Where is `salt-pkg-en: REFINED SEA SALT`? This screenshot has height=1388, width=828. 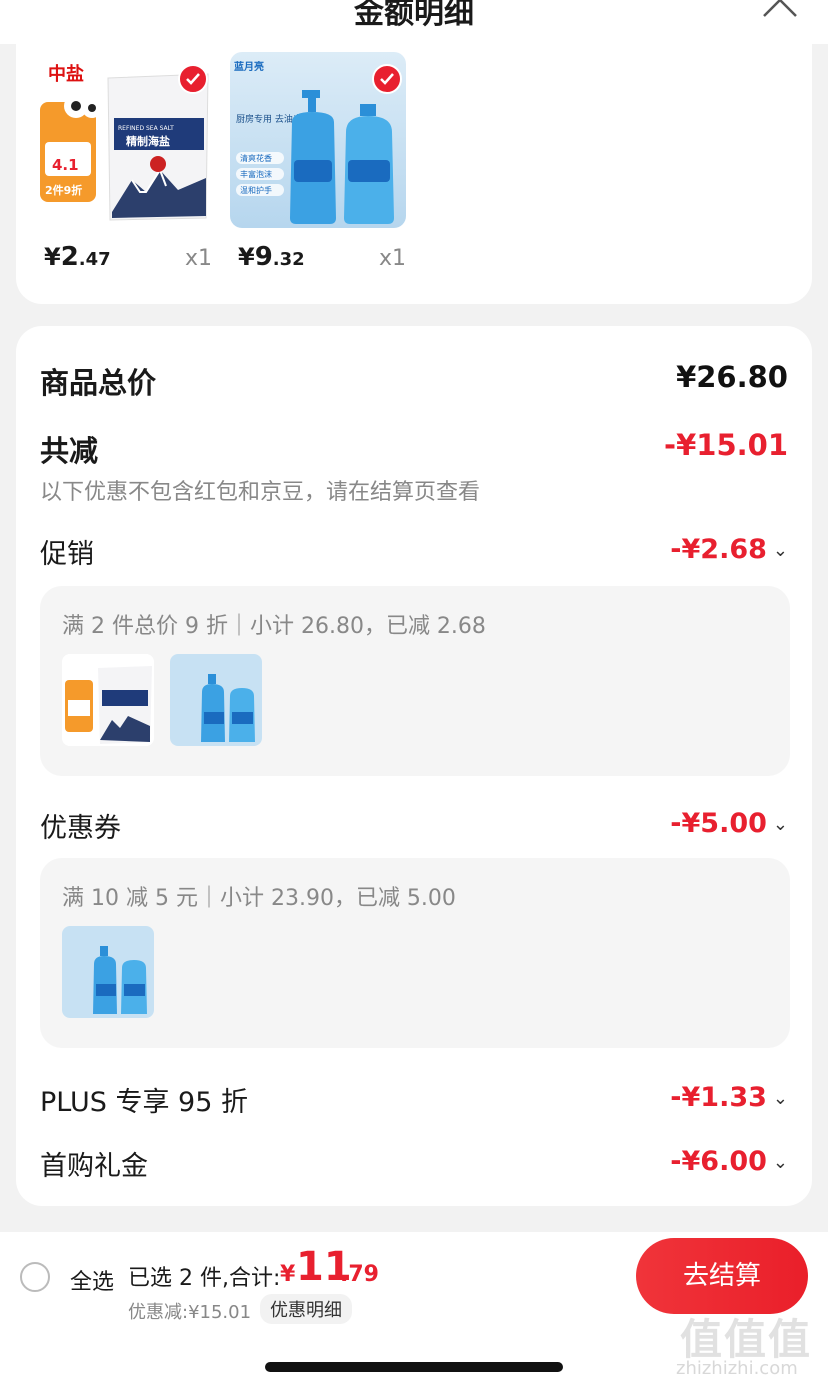 salt-pkg-en: REFINED SEA SALT is located at coordinates (146, 128).